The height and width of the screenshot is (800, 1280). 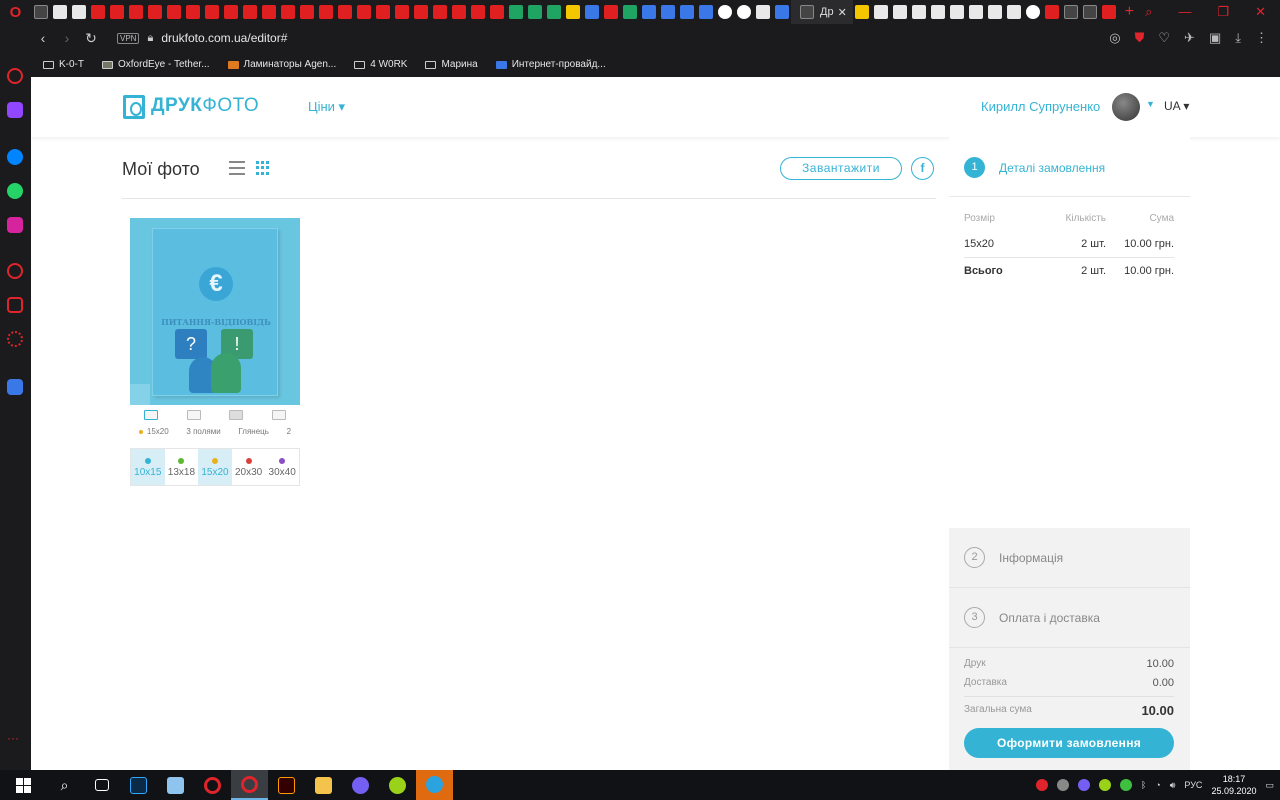 What do you see at coordinates (134, 107) in the screenshot?
I see `logo-icon` at bounding box center [134, 107].